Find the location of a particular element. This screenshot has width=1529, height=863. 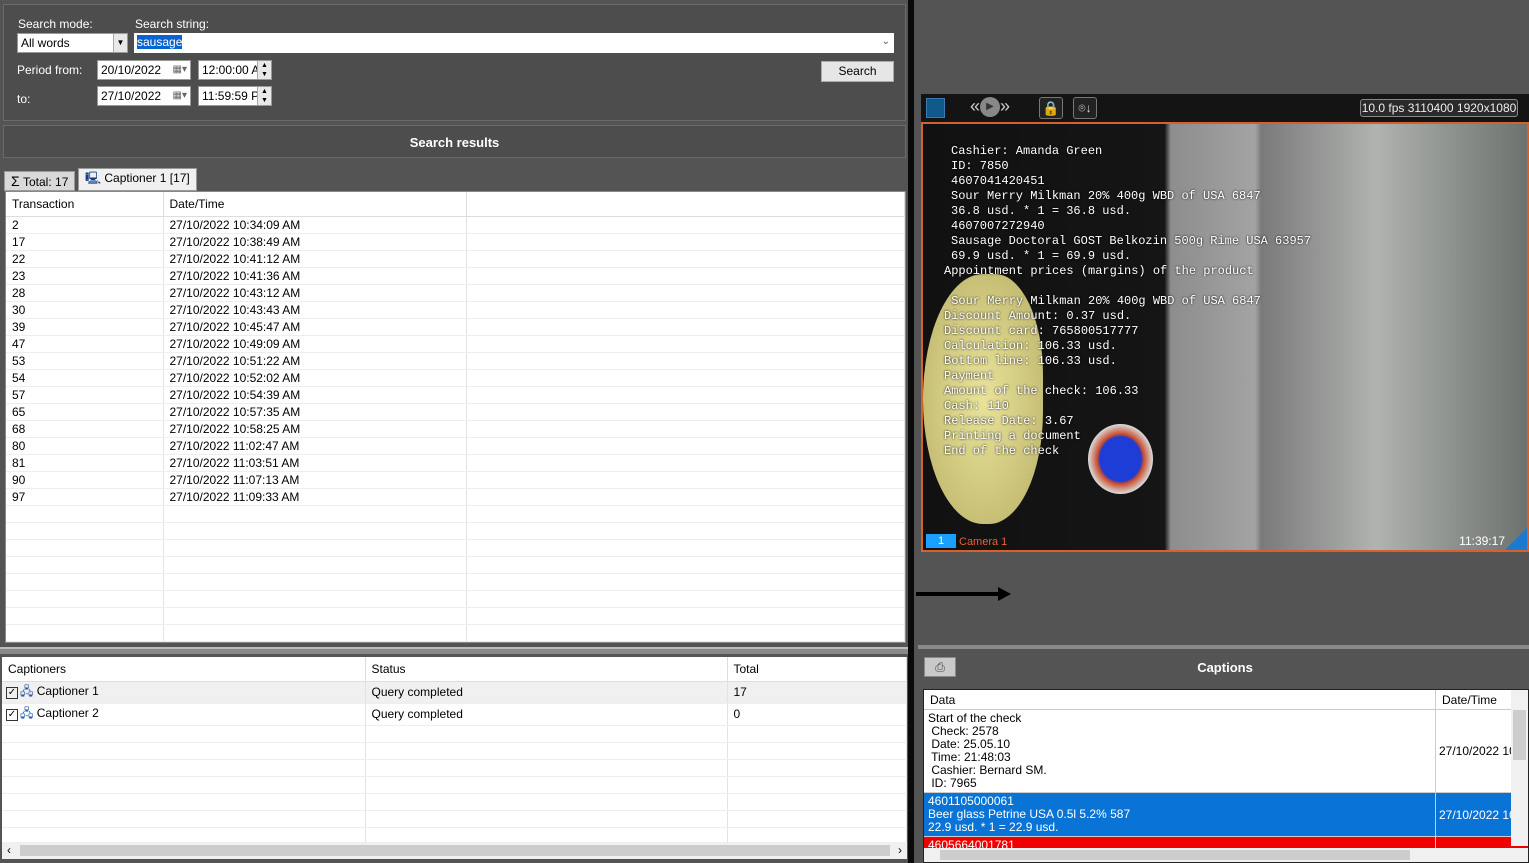

table-row: 17 27/10/2022 10:38:49 AM is located at coordinates (455, 242).